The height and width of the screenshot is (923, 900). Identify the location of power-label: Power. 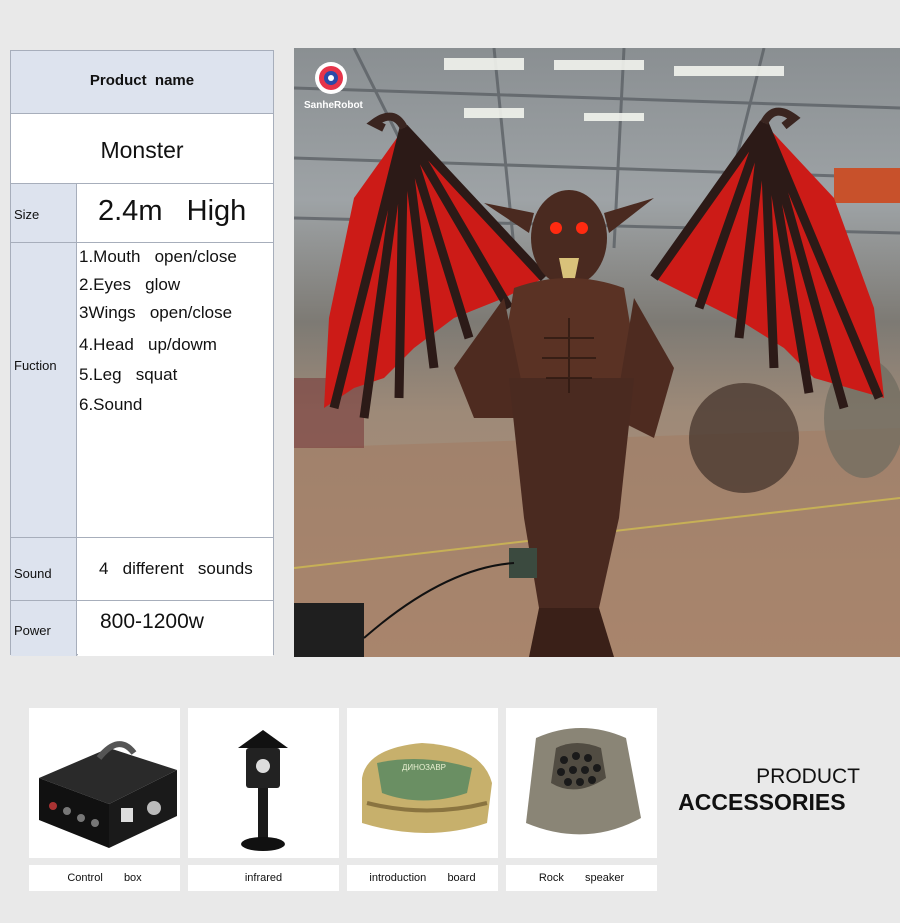
(32, 630).